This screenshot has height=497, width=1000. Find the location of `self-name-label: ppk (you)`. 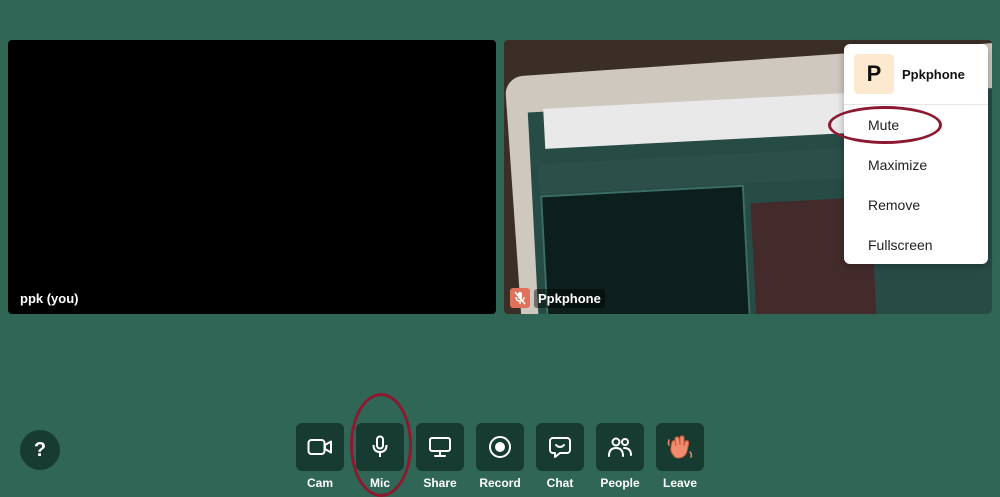

self-name-label: ppk (you) is located at coordinates (49, 298).